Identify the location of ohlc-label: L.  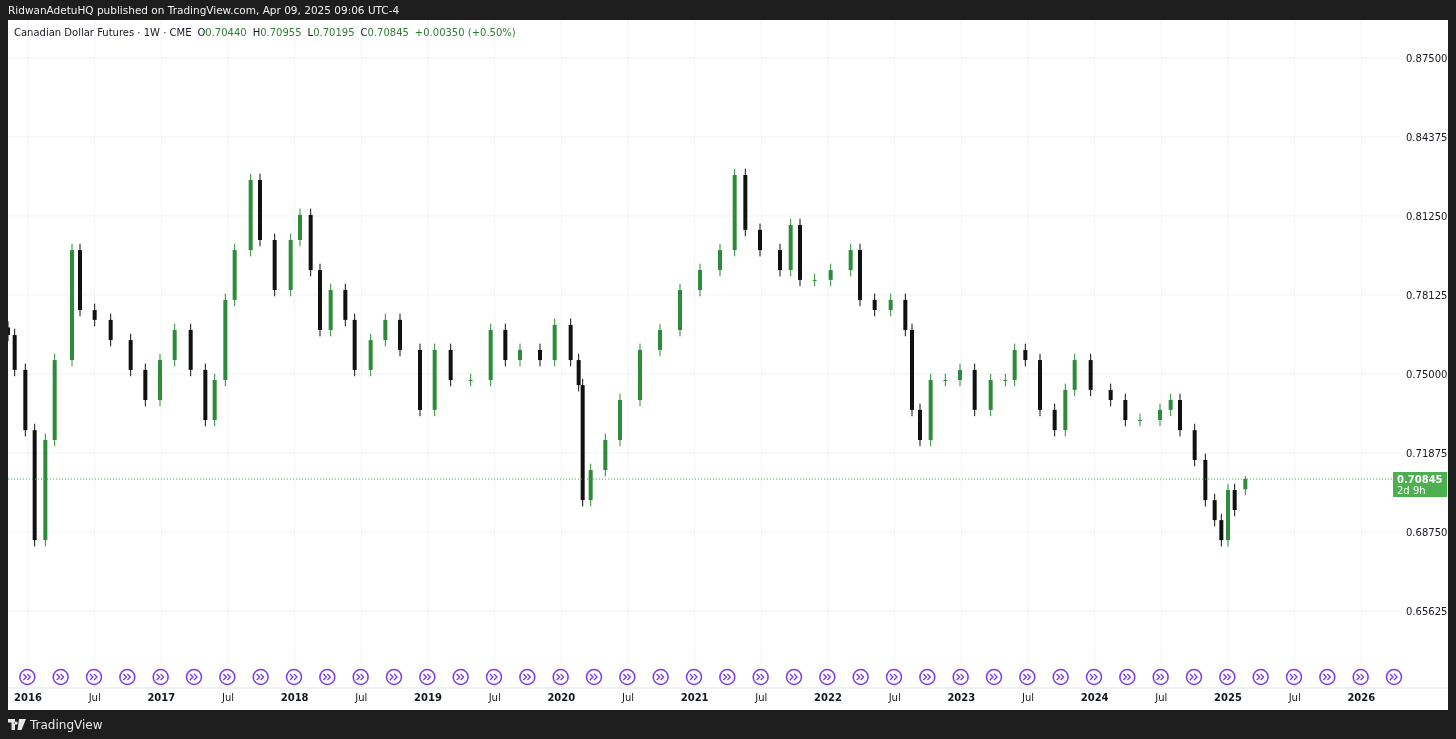
(310, 32).